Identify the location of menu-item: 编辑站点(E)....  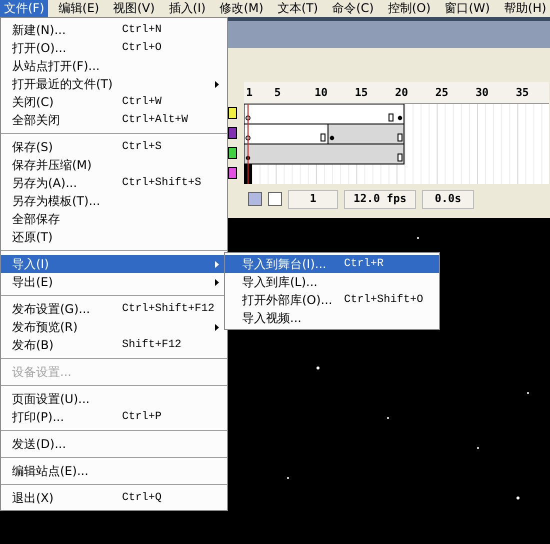
(114, 471).